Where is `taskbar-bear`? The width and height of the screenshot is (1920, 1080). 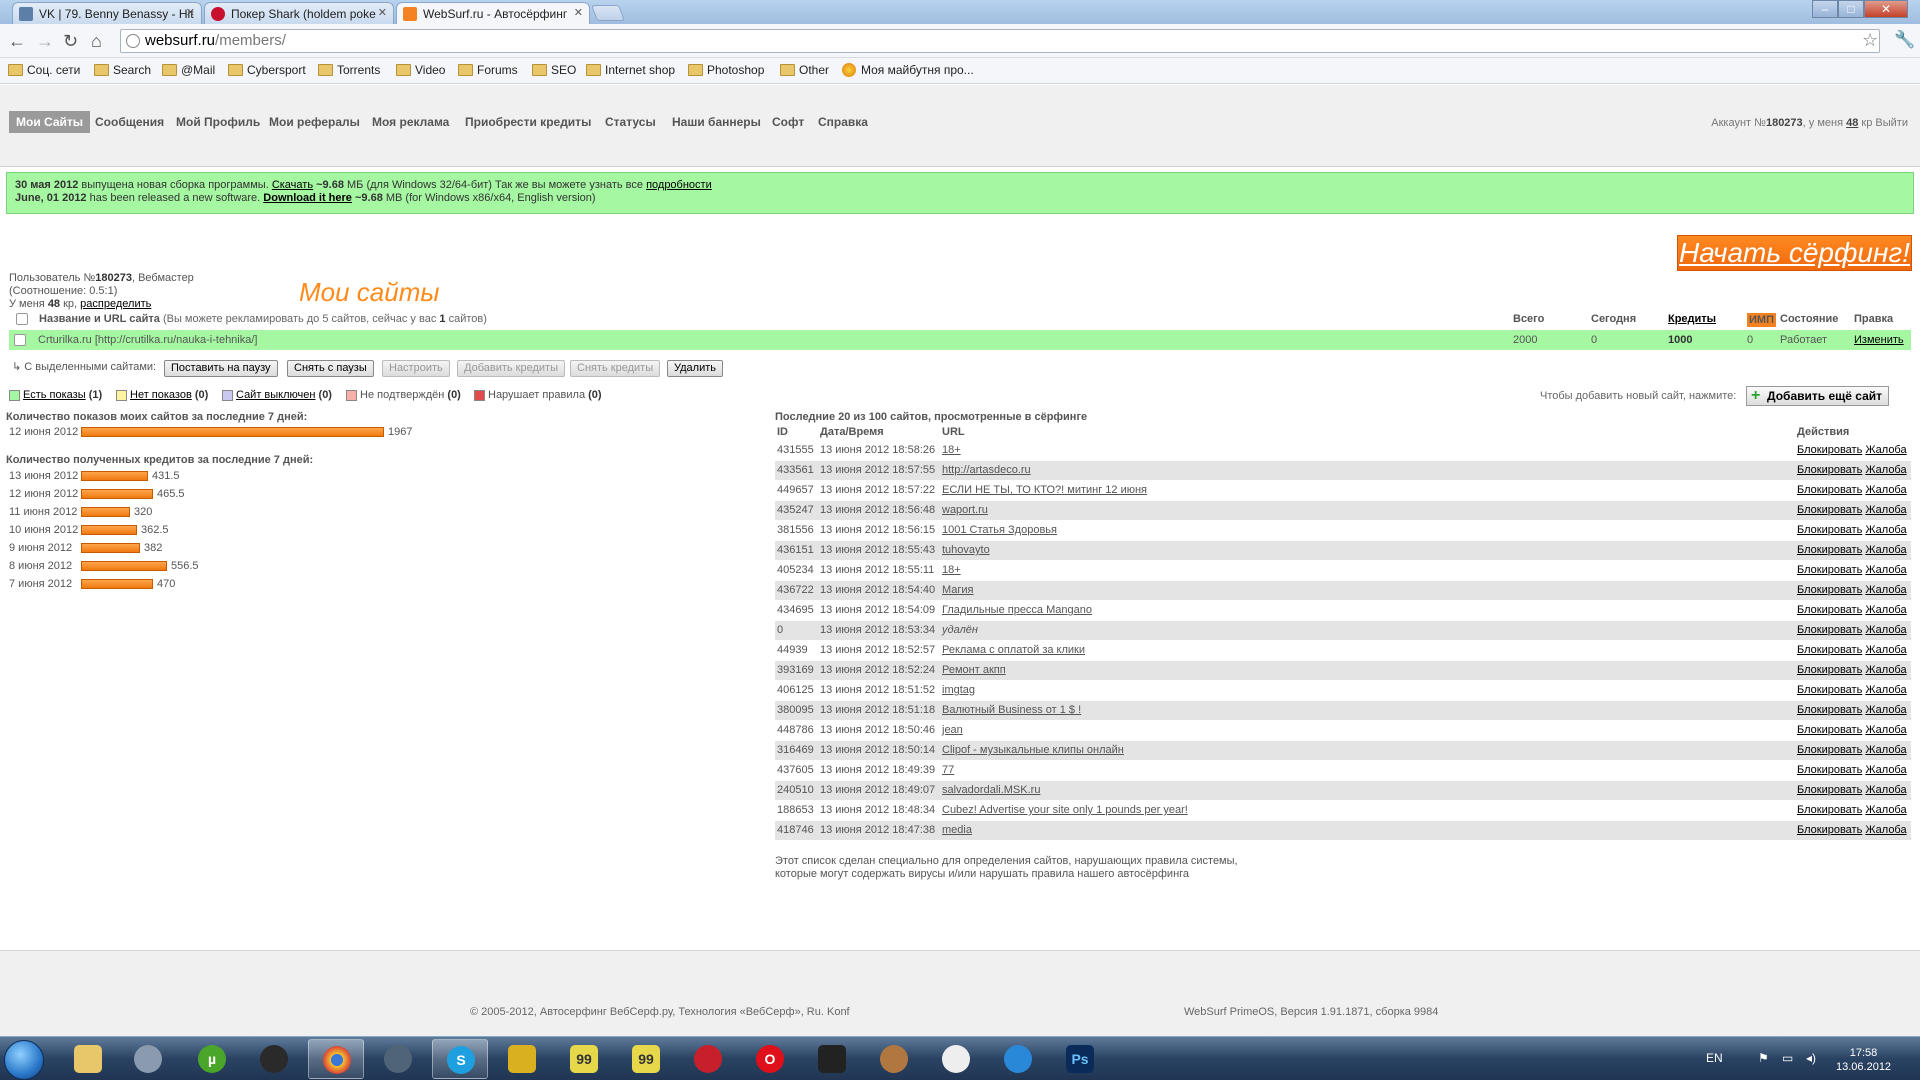 taskbar-bear is located at coordinates (894, 1059).